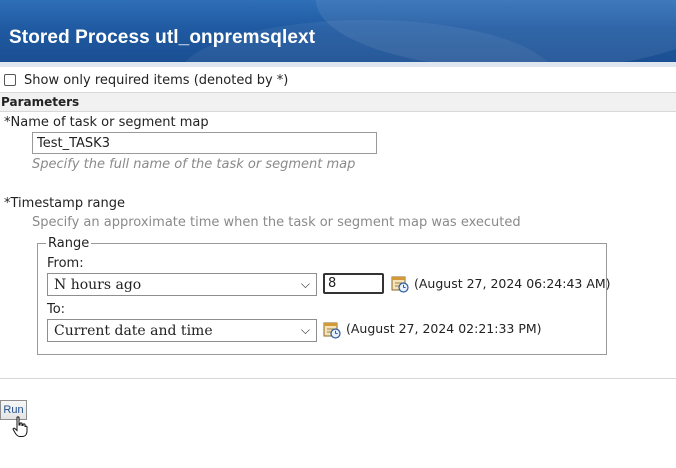 Image resolution: width=676 pixels, height=468 pixels. I want to click on to-resolved-timestamp: (August 27, 2024 02:21:33 PM), so click(444, 328).